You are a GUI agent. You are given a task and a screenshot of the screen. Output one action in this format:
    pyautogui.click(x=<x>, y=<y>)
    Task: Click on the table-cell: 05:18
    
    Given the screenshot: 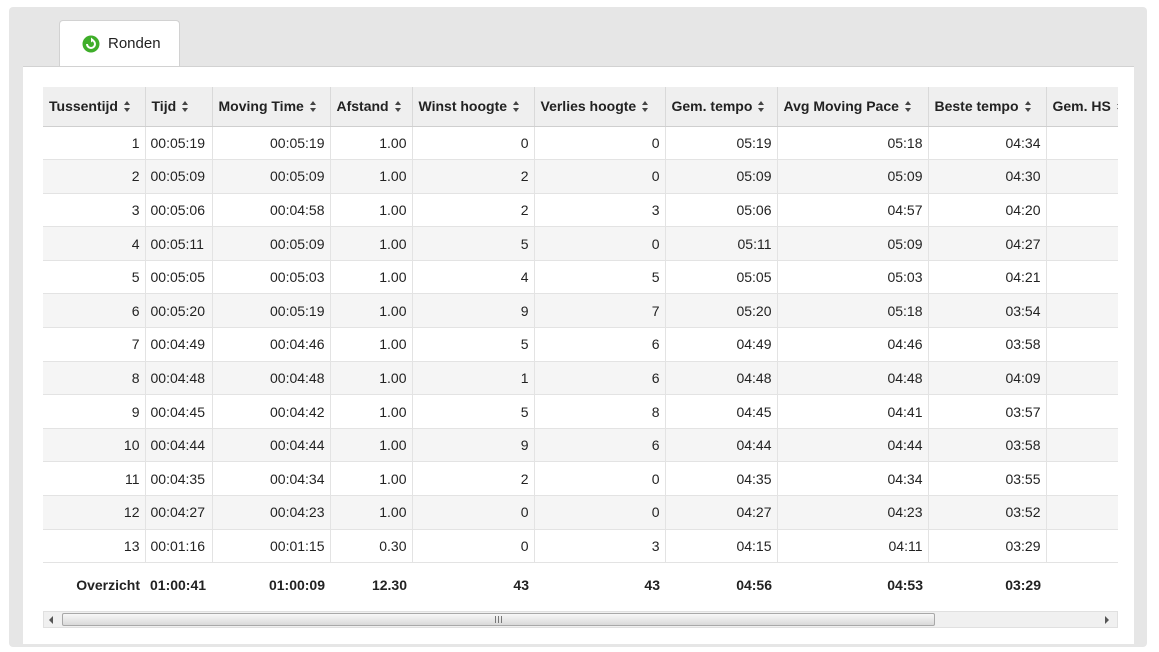 What is the action you would take?
    pyautogui.click(x=853, y=311)
    